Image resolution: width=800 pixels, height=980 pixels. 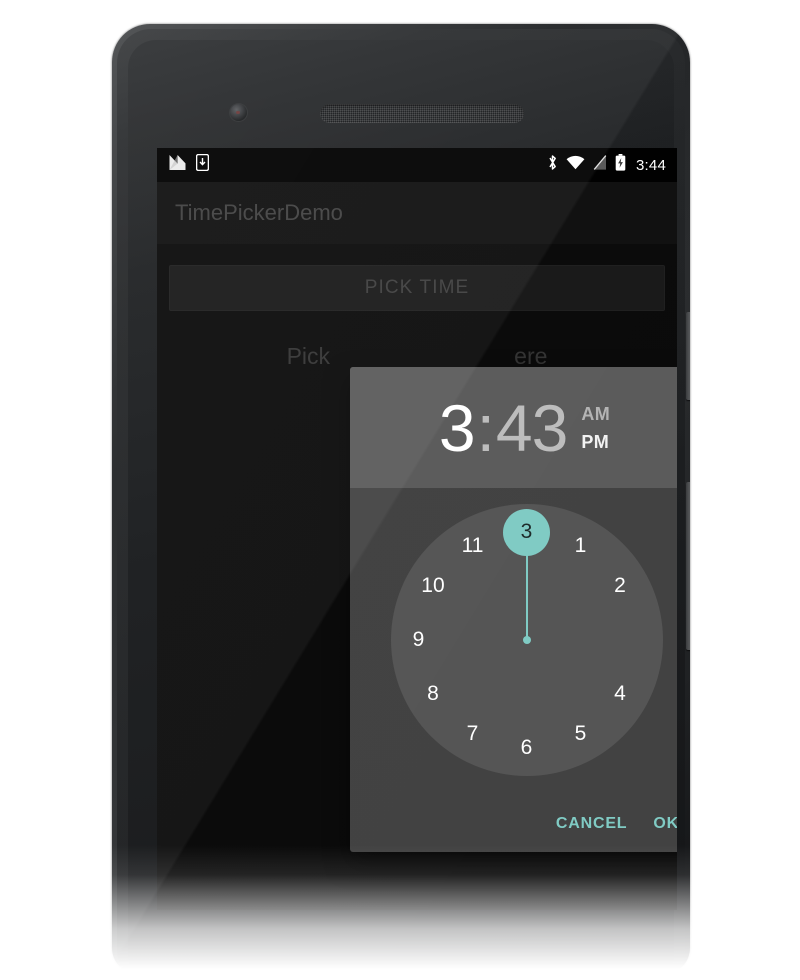 I want to click on power-button, so click(x=688, y=356).